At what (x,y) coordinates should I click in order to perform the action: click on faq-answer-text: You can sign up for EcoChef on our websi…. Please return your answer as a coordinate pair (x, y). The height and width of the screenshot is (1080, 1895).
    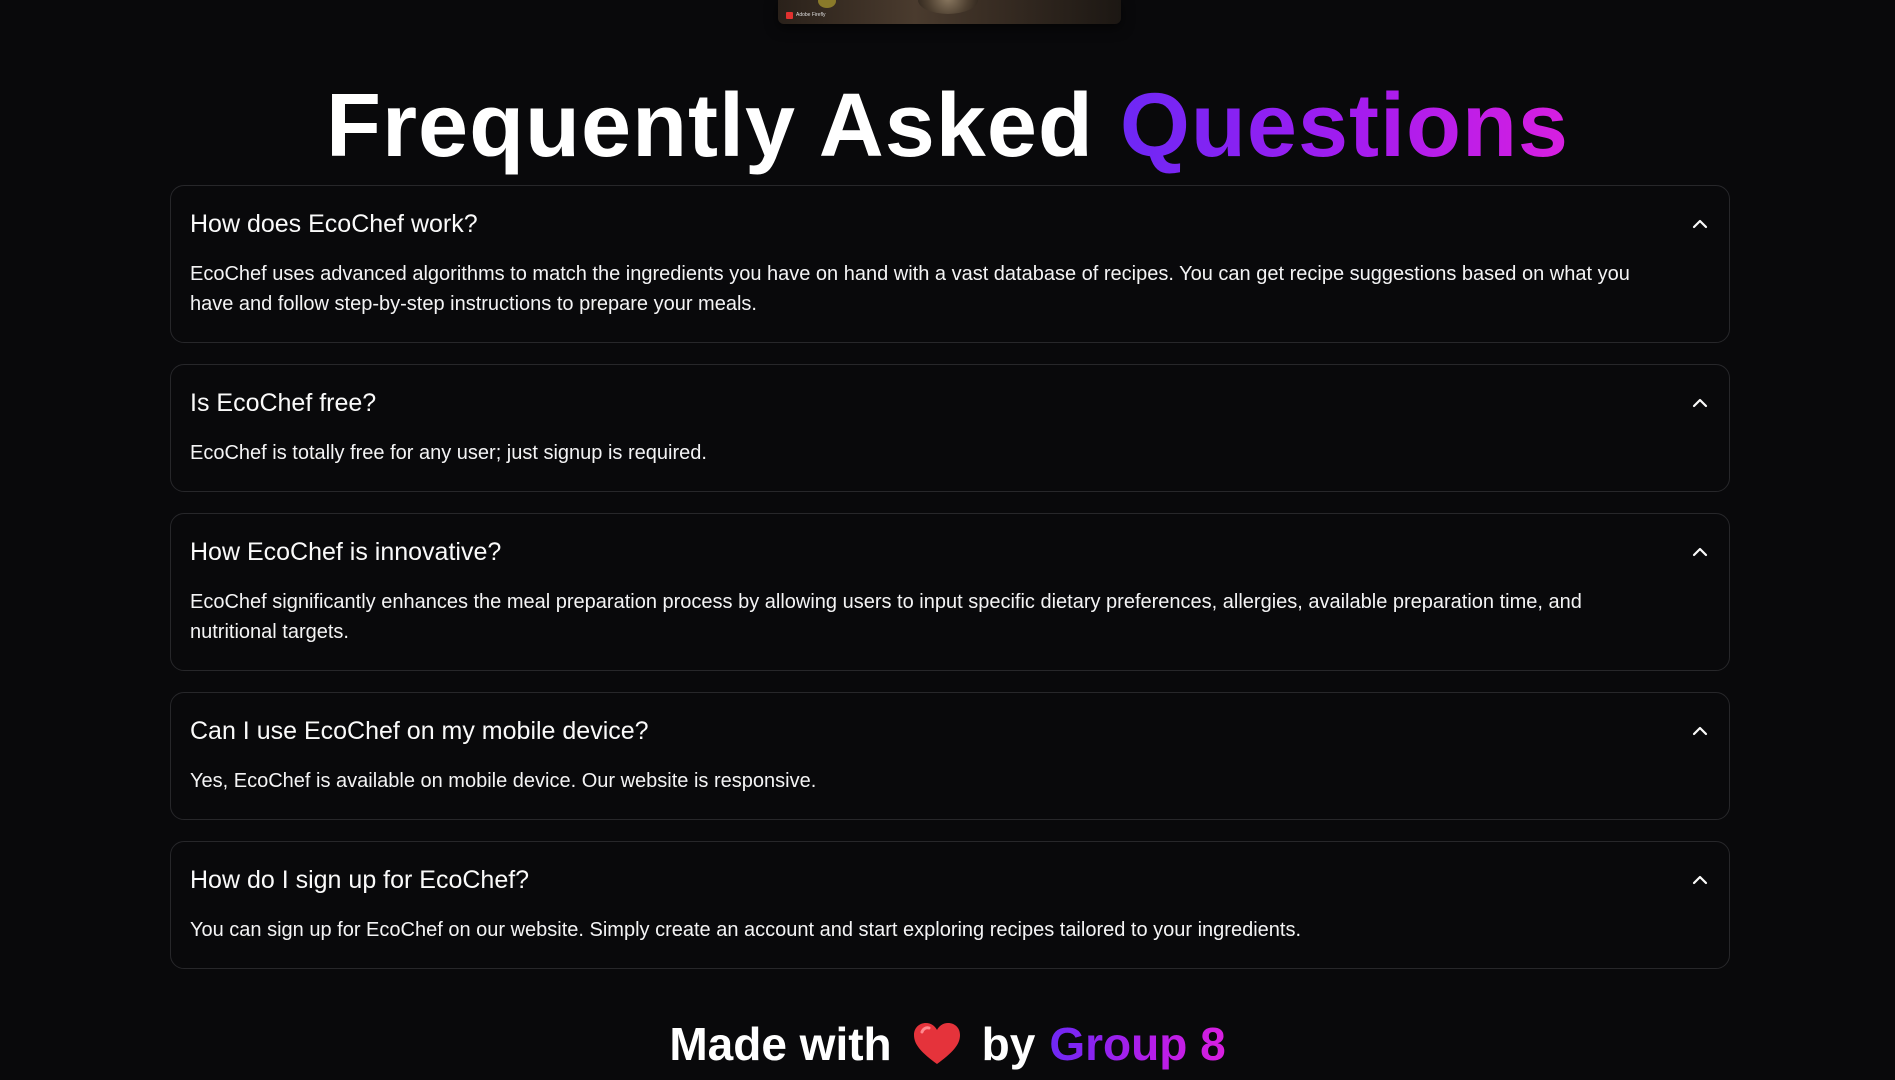
    Looking at the image, I should click on (746, 930).